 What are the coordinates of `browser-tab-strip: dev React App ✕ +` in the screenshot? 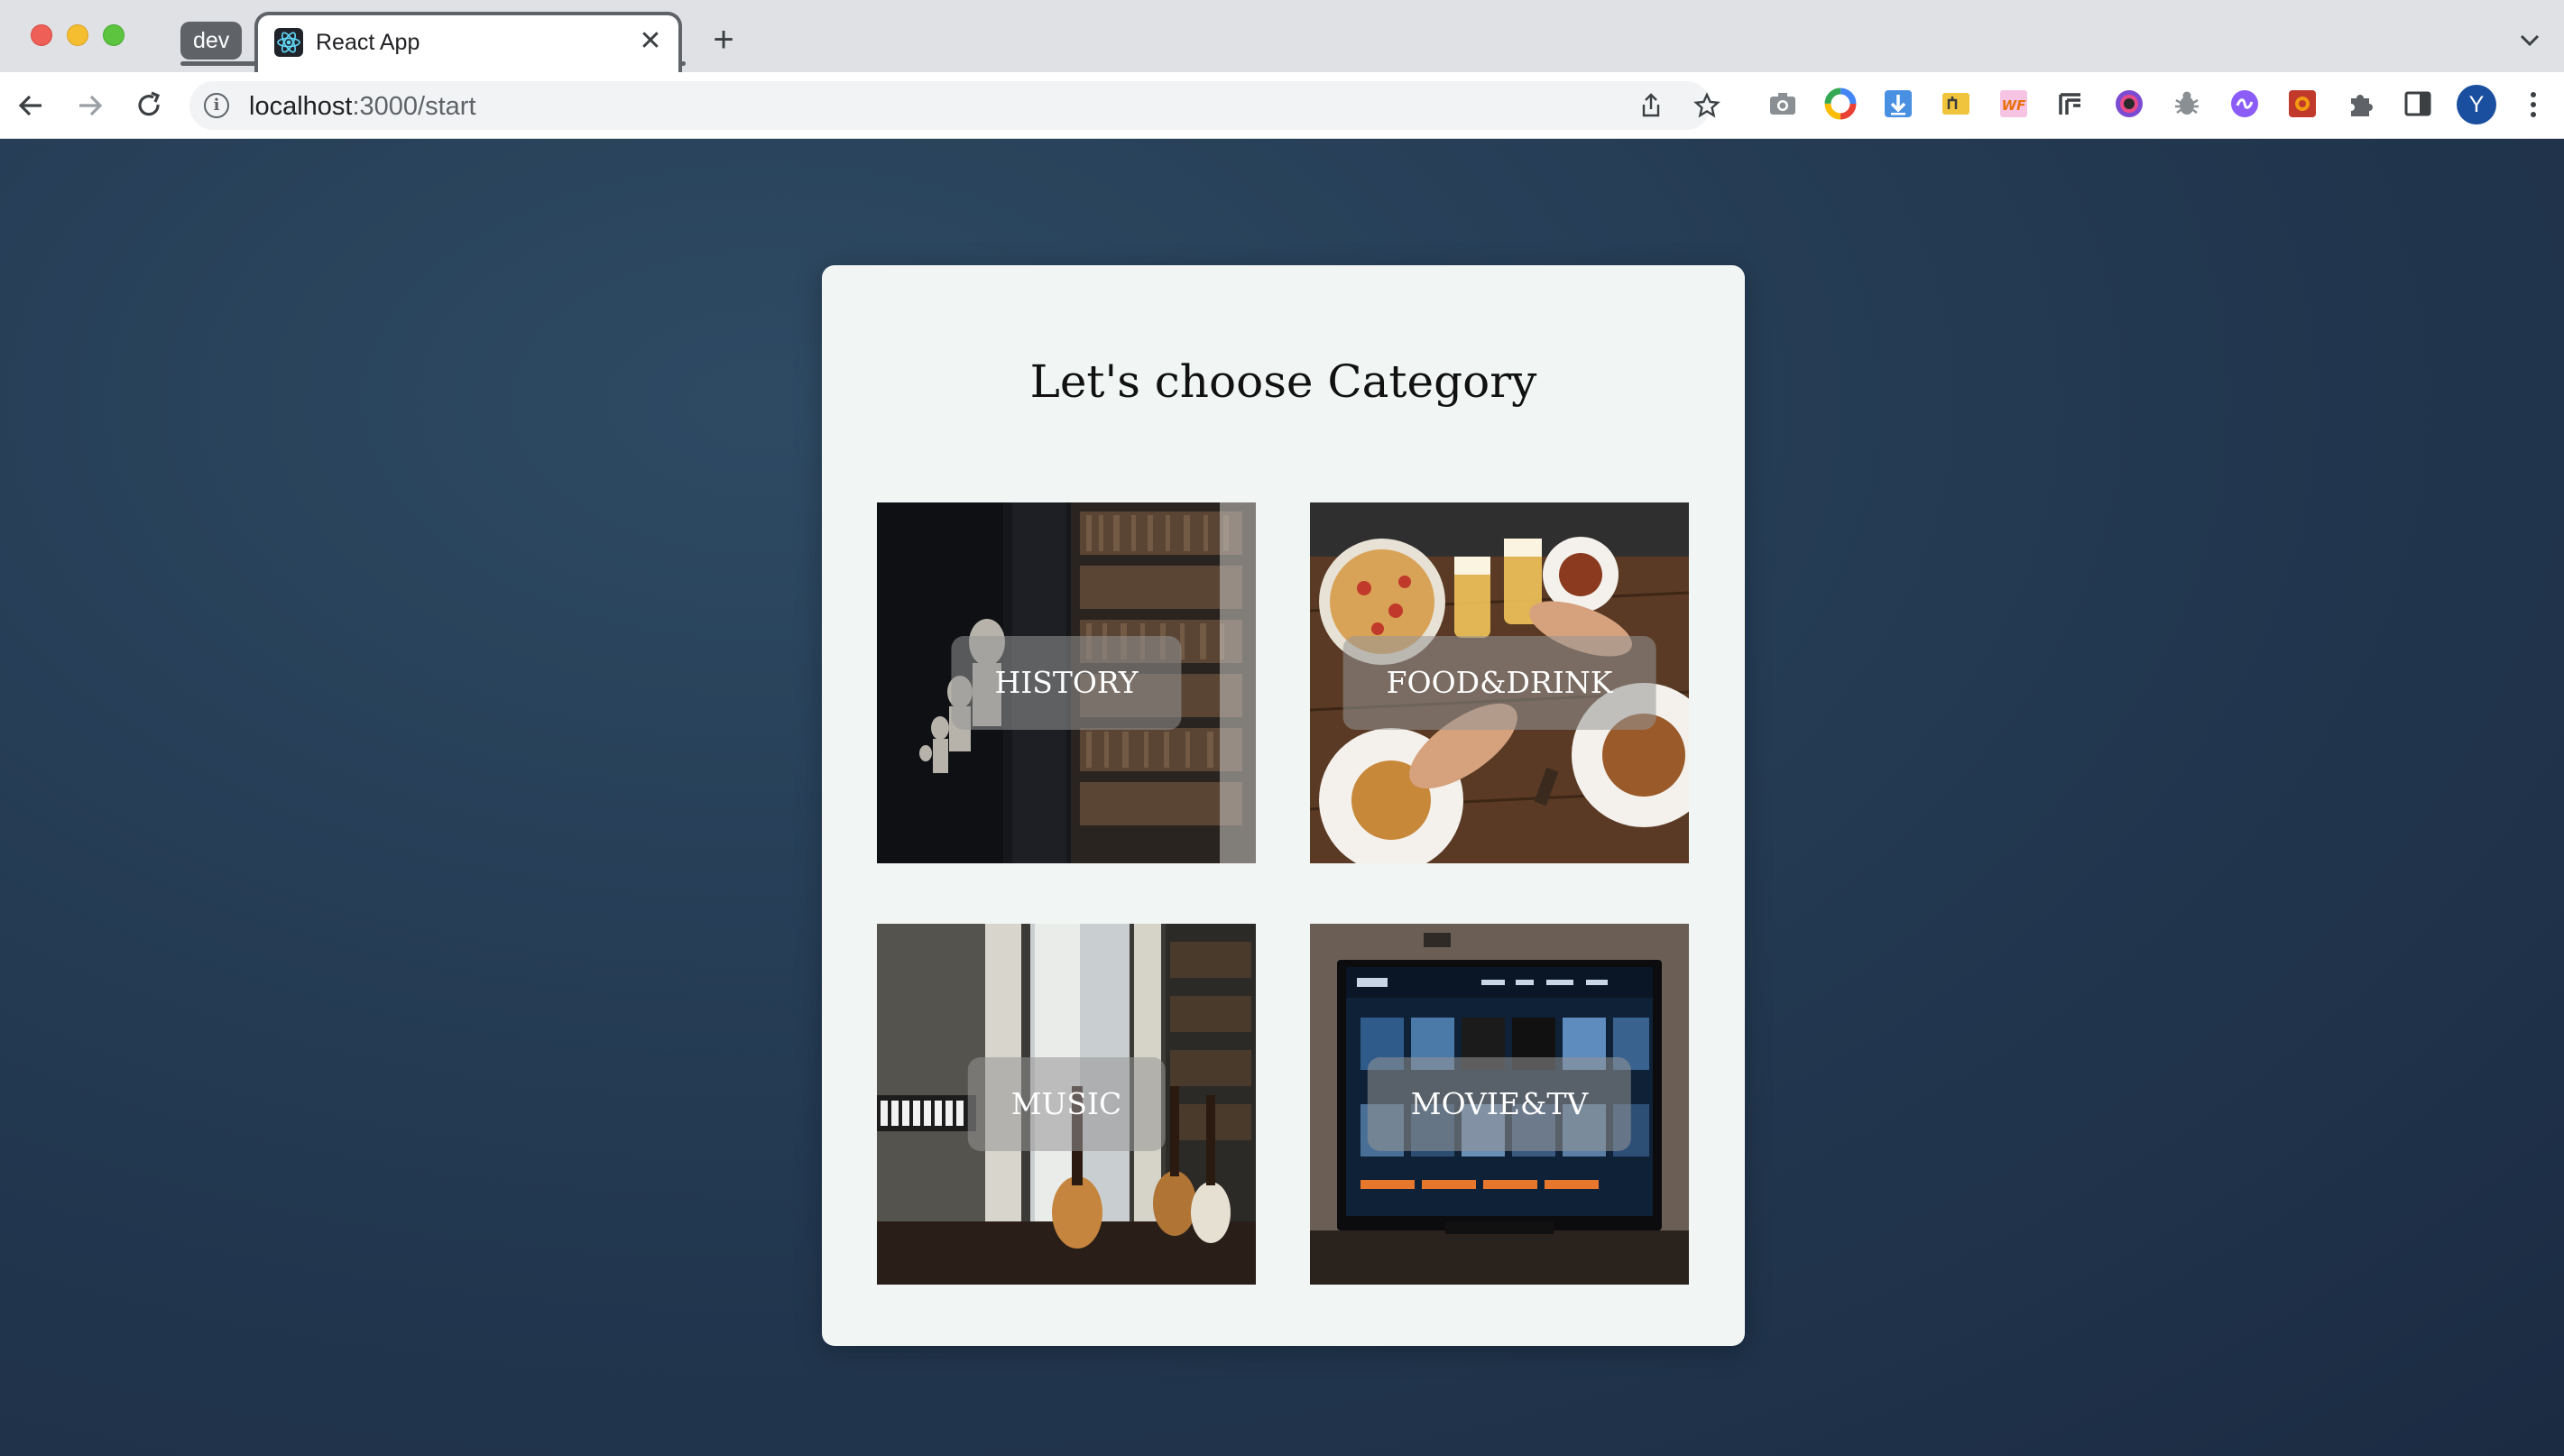 It's located at (1282, 36).